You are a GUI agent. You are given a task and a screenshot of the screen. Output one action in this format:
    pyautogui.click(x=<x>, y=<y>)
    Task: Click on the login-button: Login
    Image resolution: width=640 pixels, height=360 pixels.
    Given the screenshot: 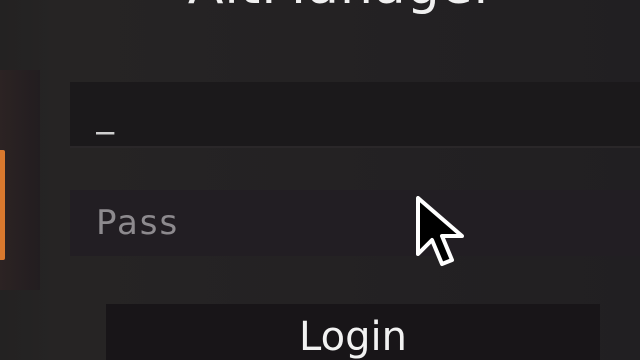 What is the action you would take?
    pyautogui.click(x=353, y=332)
    